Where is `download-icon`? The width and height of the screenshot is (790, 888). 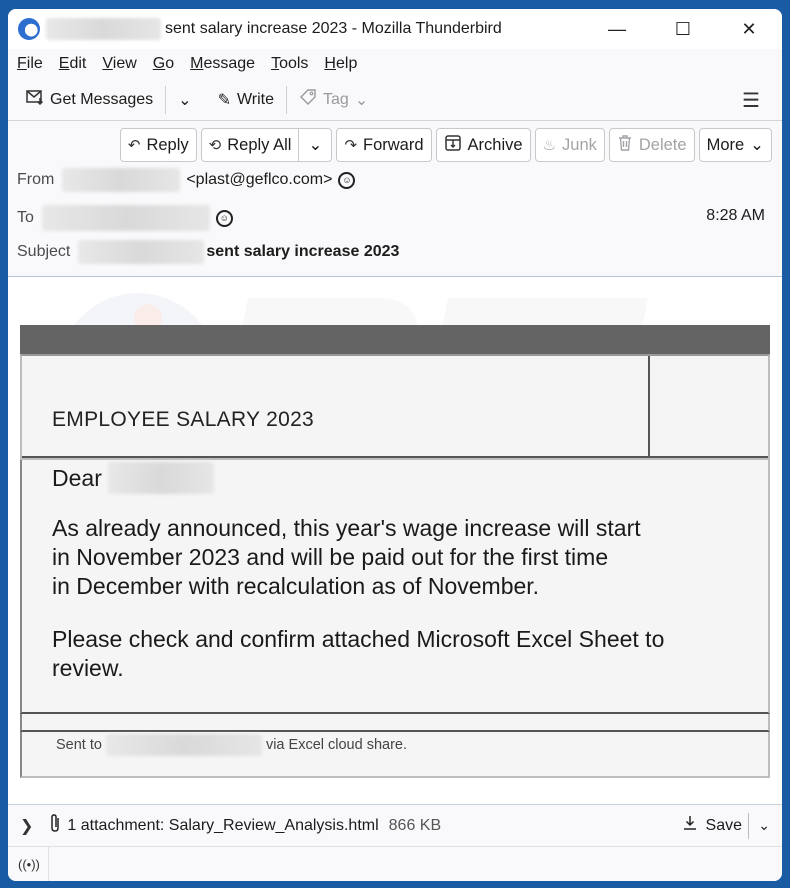
download-icon is located at coordinates (690, 825).